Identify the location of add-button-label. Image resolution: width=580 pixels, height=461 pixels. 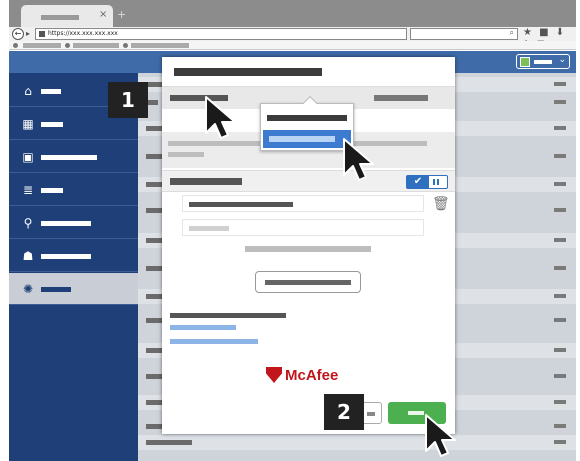
(308, 282).